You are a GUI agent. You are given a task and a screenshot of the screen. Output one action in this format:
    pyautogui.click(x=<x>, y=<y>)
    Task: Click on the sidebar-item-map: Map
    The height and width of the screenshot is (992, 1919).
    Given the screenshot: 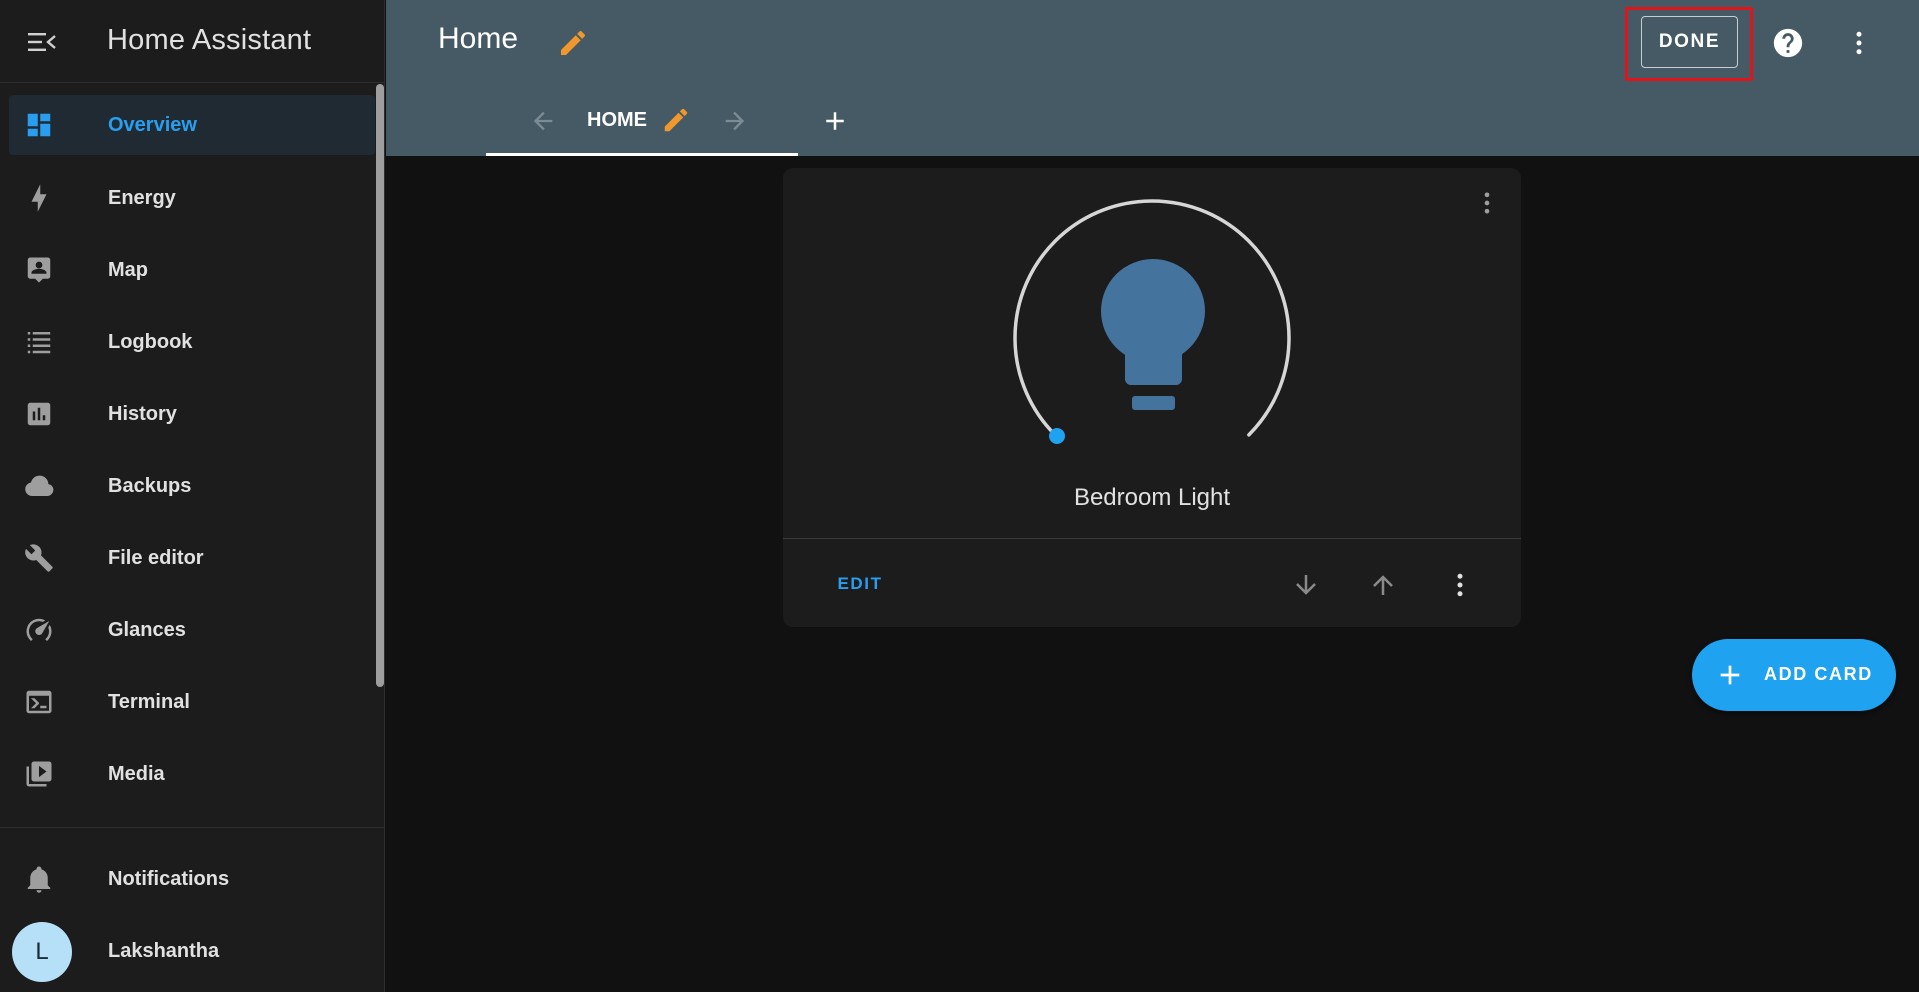 What is the action you would take?
    pyautogui.click(x=192, y=270)
    